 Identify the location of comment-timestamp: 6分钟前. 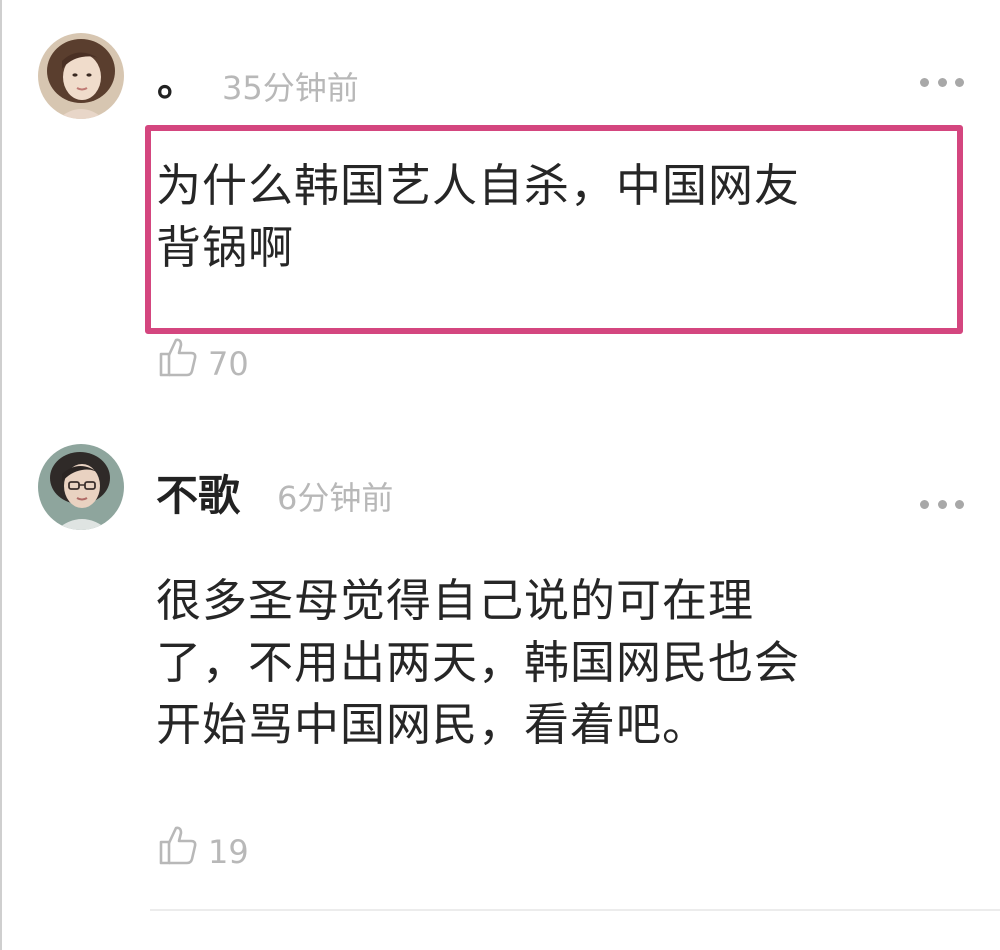
(335, 498).